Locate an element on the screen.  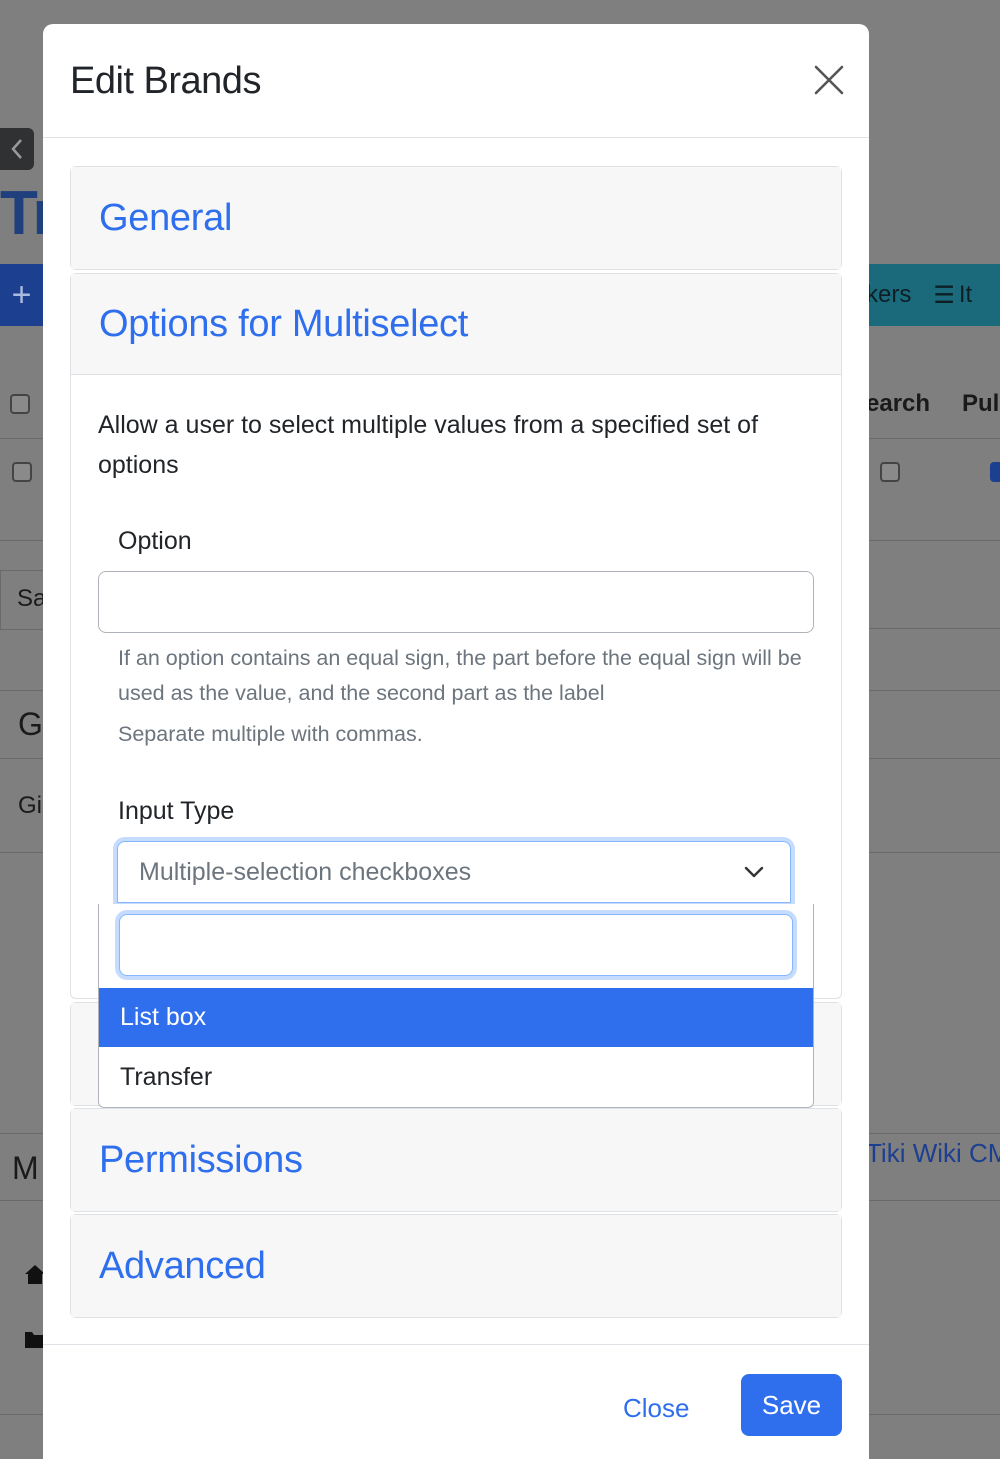
input-type-dropdown: List box Transfer is located at coordinates (456, 1006).